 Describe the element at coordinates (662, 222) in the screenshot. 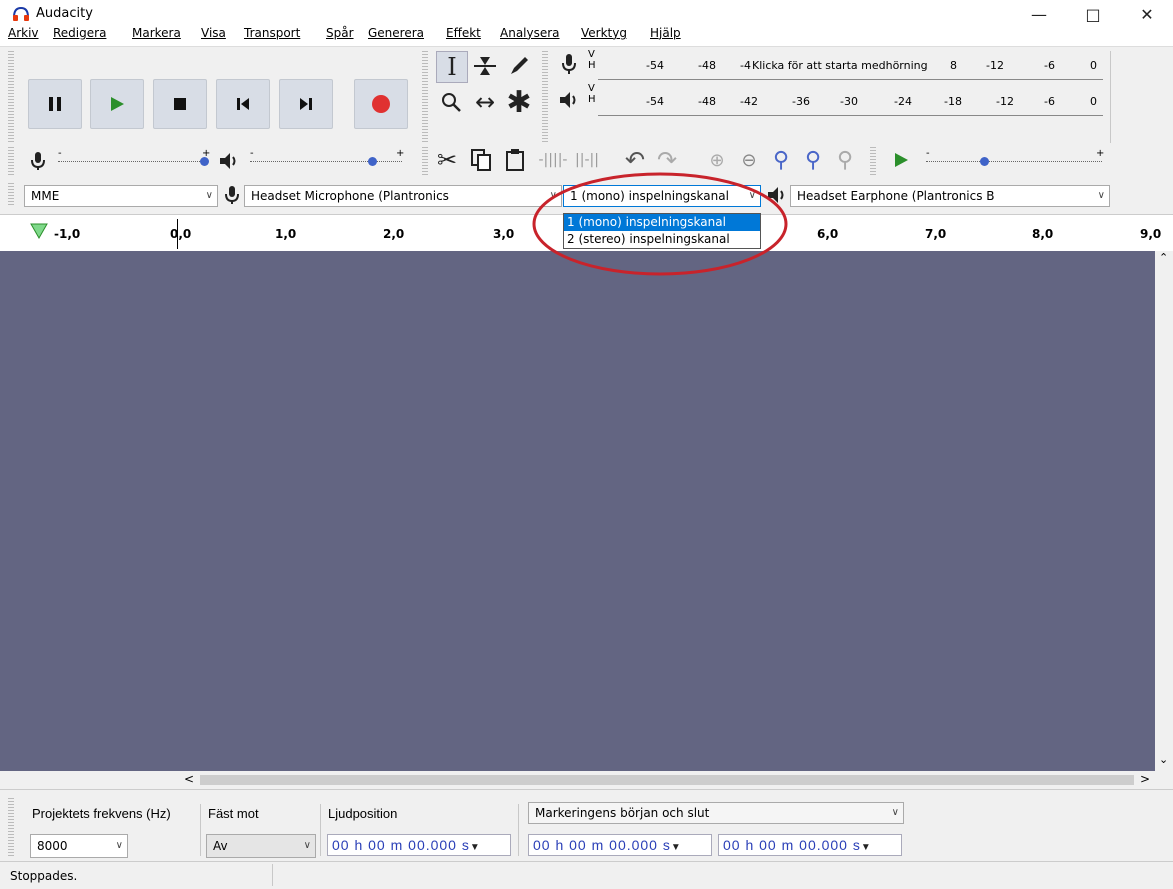

I see `dropdown-option-mono: 1 (mono) inspelningskanal` at that location.